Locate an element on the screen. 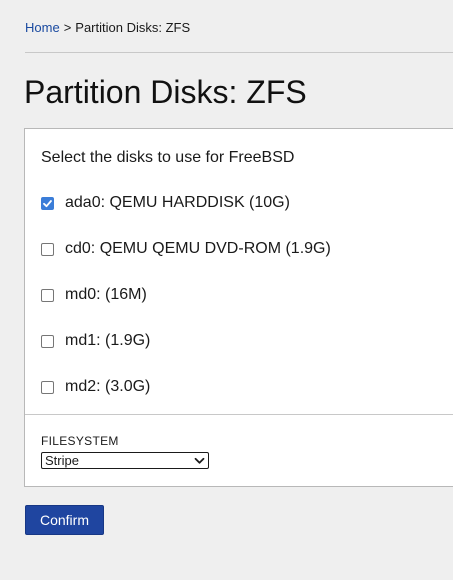 This screenshot has height=580, width=453. disk-label-md1: md1: (1.9G) is located at coordinates (108, 340).